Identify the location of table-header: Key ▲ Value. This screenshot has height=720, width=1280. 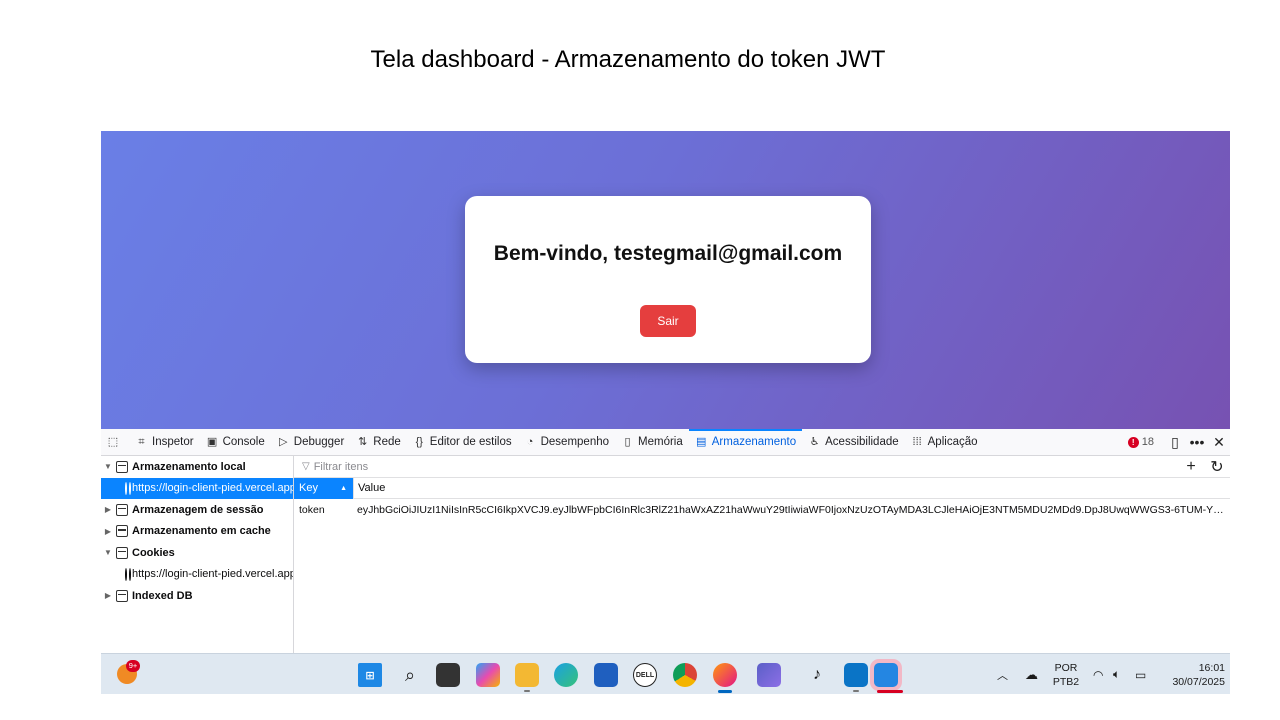
(762, 488).